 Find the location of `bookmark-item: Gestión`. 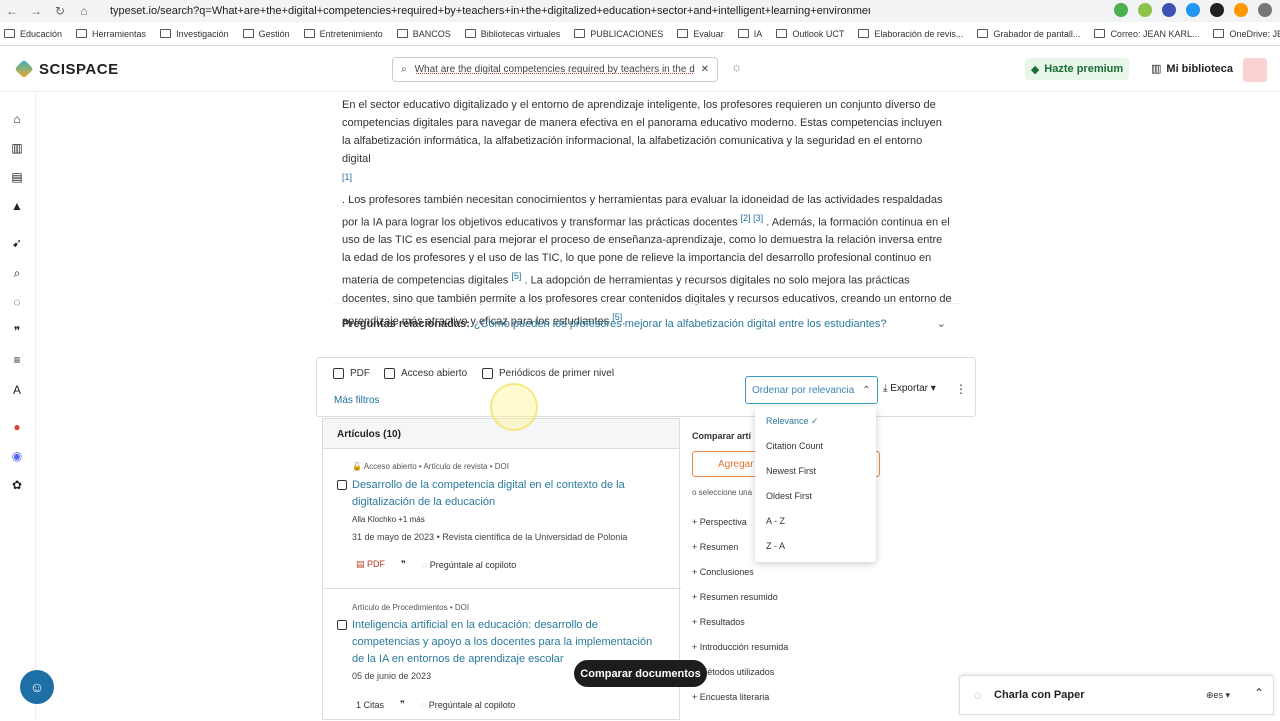

bookmark-item: Gestión is located at coordinates (266, 34).